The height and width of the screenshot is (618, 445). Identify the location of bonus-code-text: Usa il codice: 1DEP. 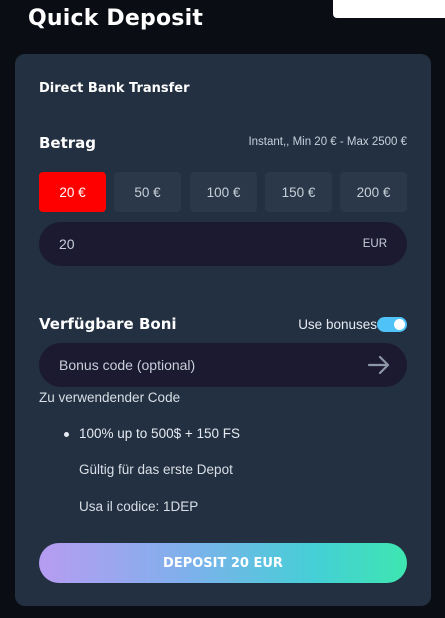
(139, 506).